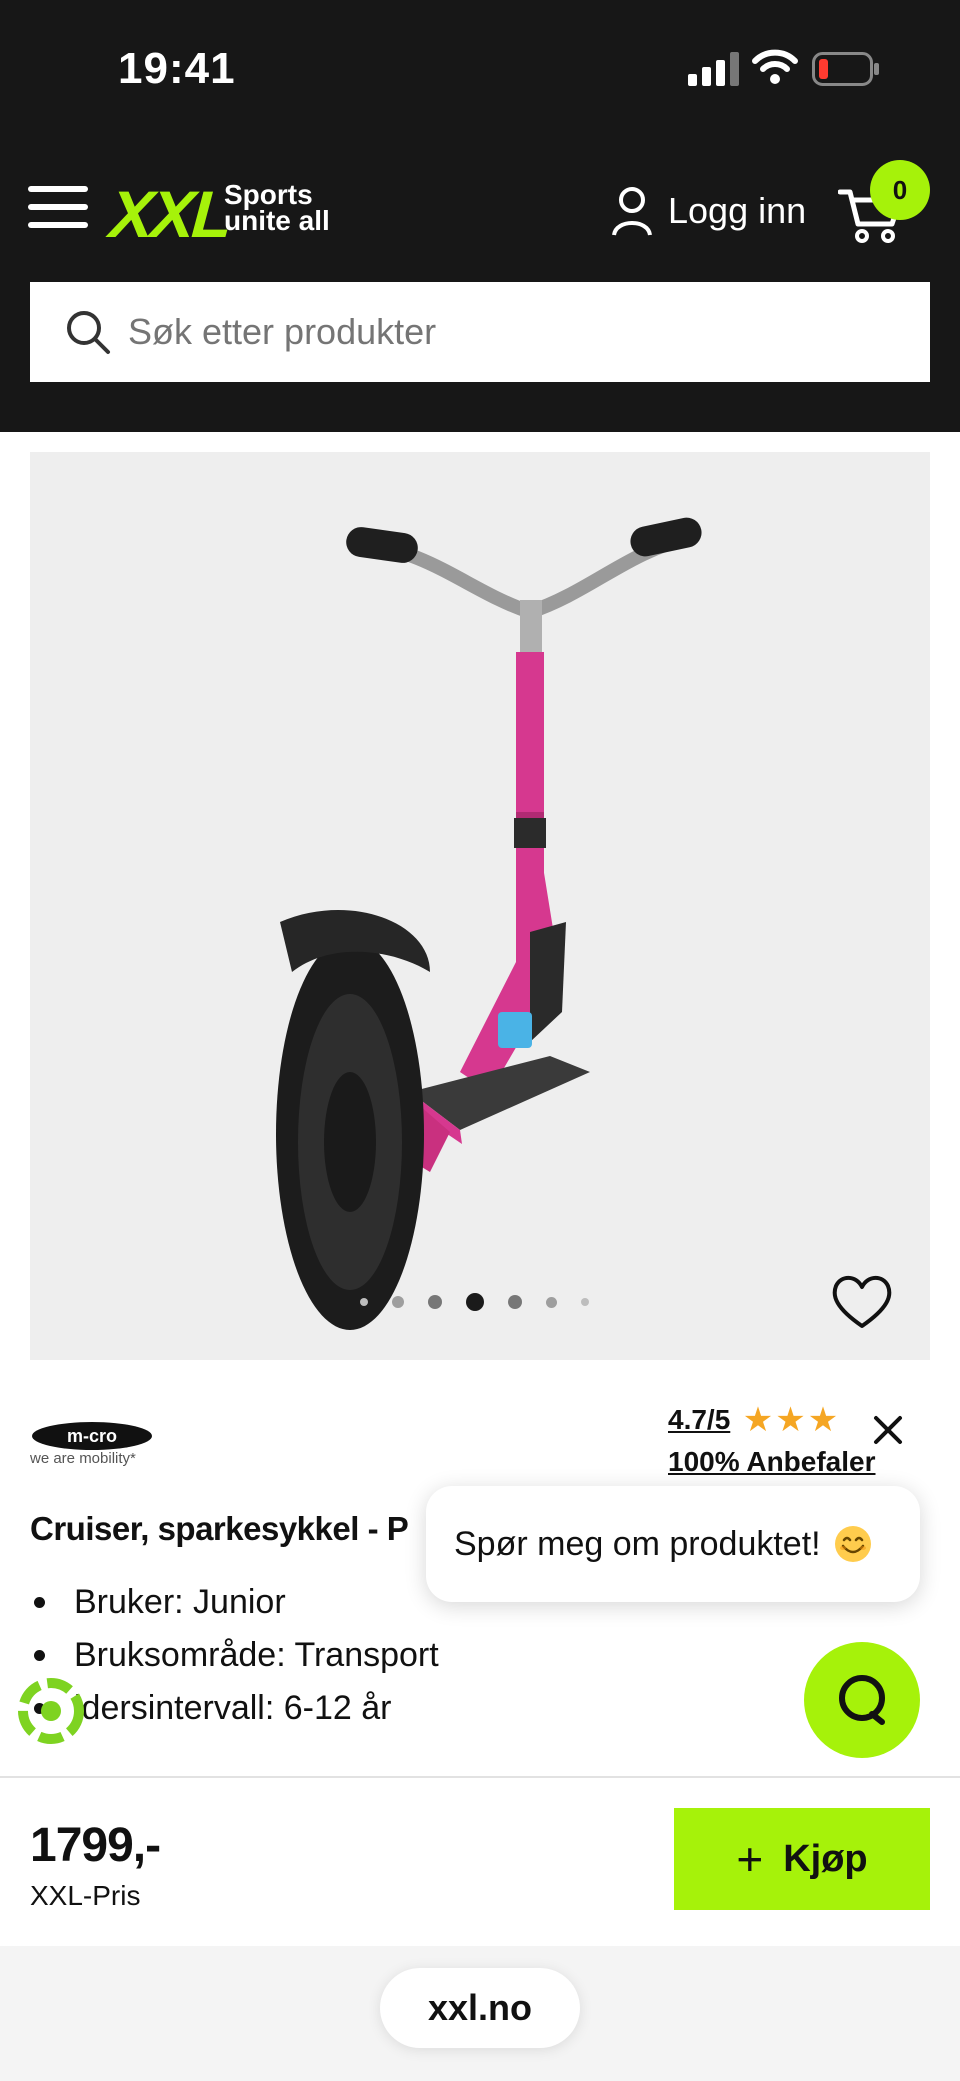 The image size is (960, 2081). What do you see at coordinates (737, 210) in the screenshot?
I see `login-label: Logg inn` at bounding box center [737, 210].